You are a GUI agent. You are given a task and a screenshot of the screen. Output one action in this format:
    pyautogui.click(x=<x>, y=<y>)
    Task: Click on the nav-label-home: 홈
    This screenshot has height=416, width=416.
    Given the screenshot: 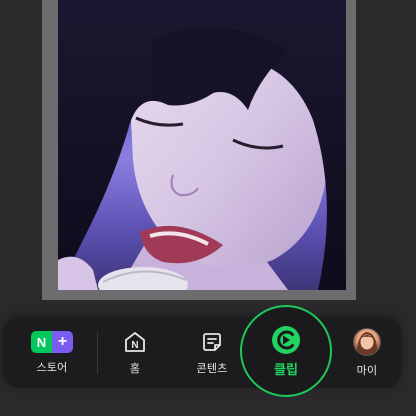 What is the action you would take?
    pyautogui.click(x=135, y=368)
    